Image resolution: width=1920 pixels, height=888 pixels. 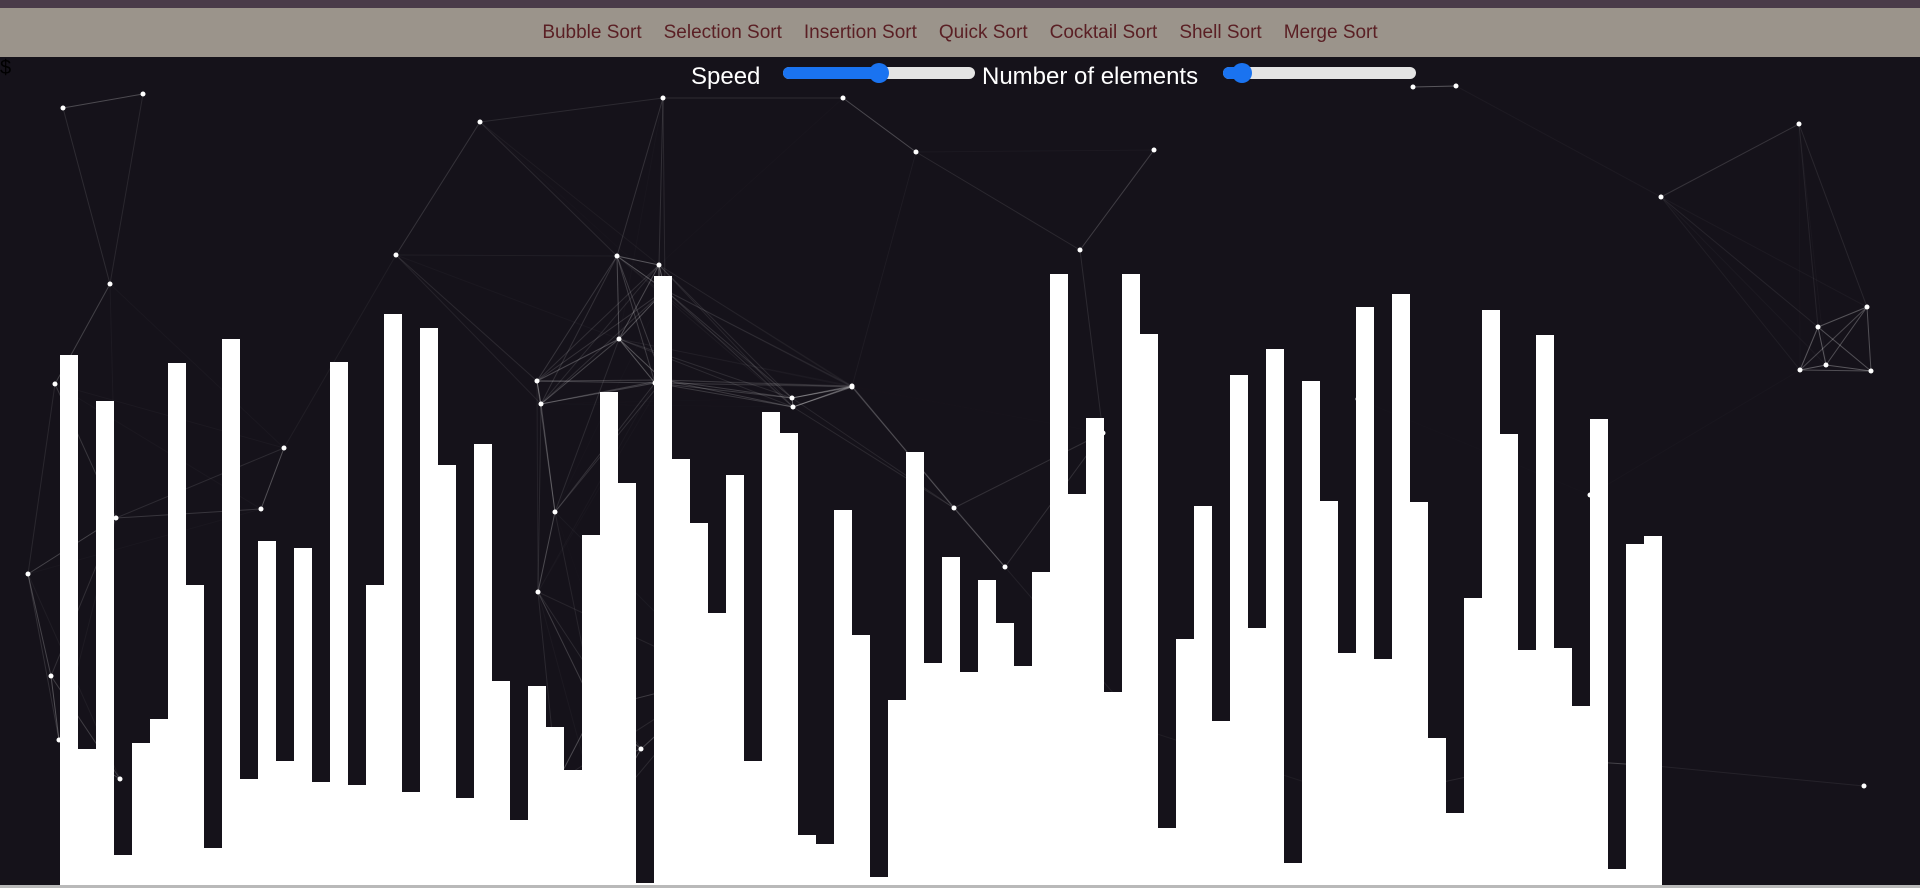 I want to click on elements-slider, so click(x=1319, y=73).